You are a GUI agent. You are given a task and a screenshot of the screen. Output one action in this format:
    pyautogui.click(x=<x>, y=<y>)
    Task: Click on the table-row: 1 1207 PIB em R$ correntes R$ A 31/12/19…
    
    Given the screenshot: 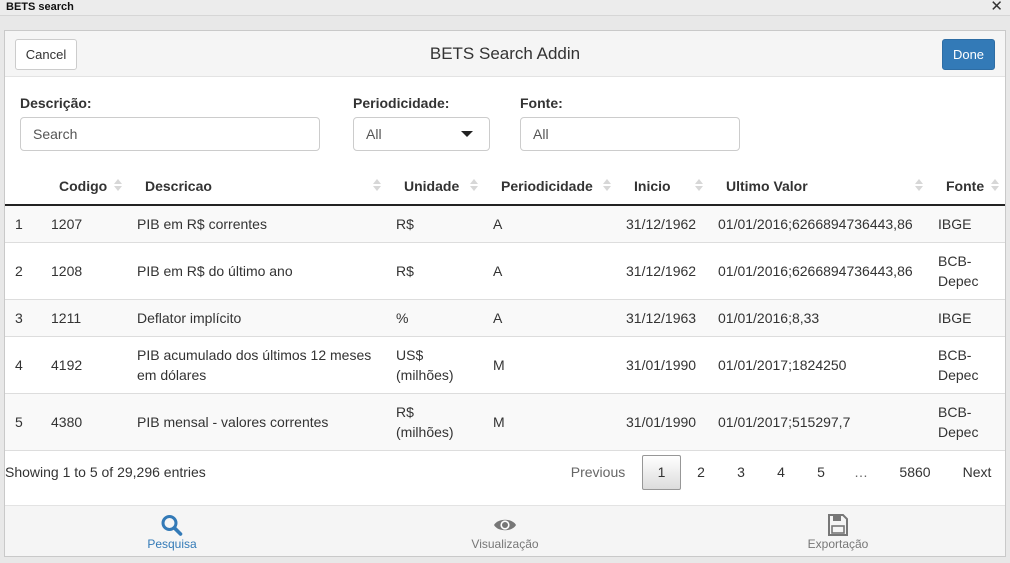 What is the action you would take?
    pyautogui.click(x=505, y=224)
    